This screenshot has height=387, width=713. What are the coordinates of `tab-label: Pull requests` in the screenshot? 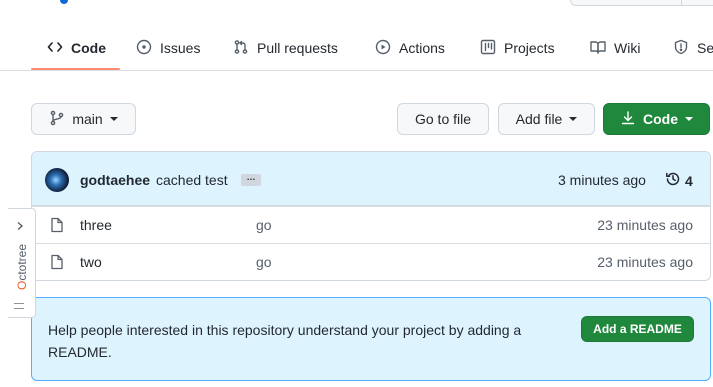 It's located at (297, 48).